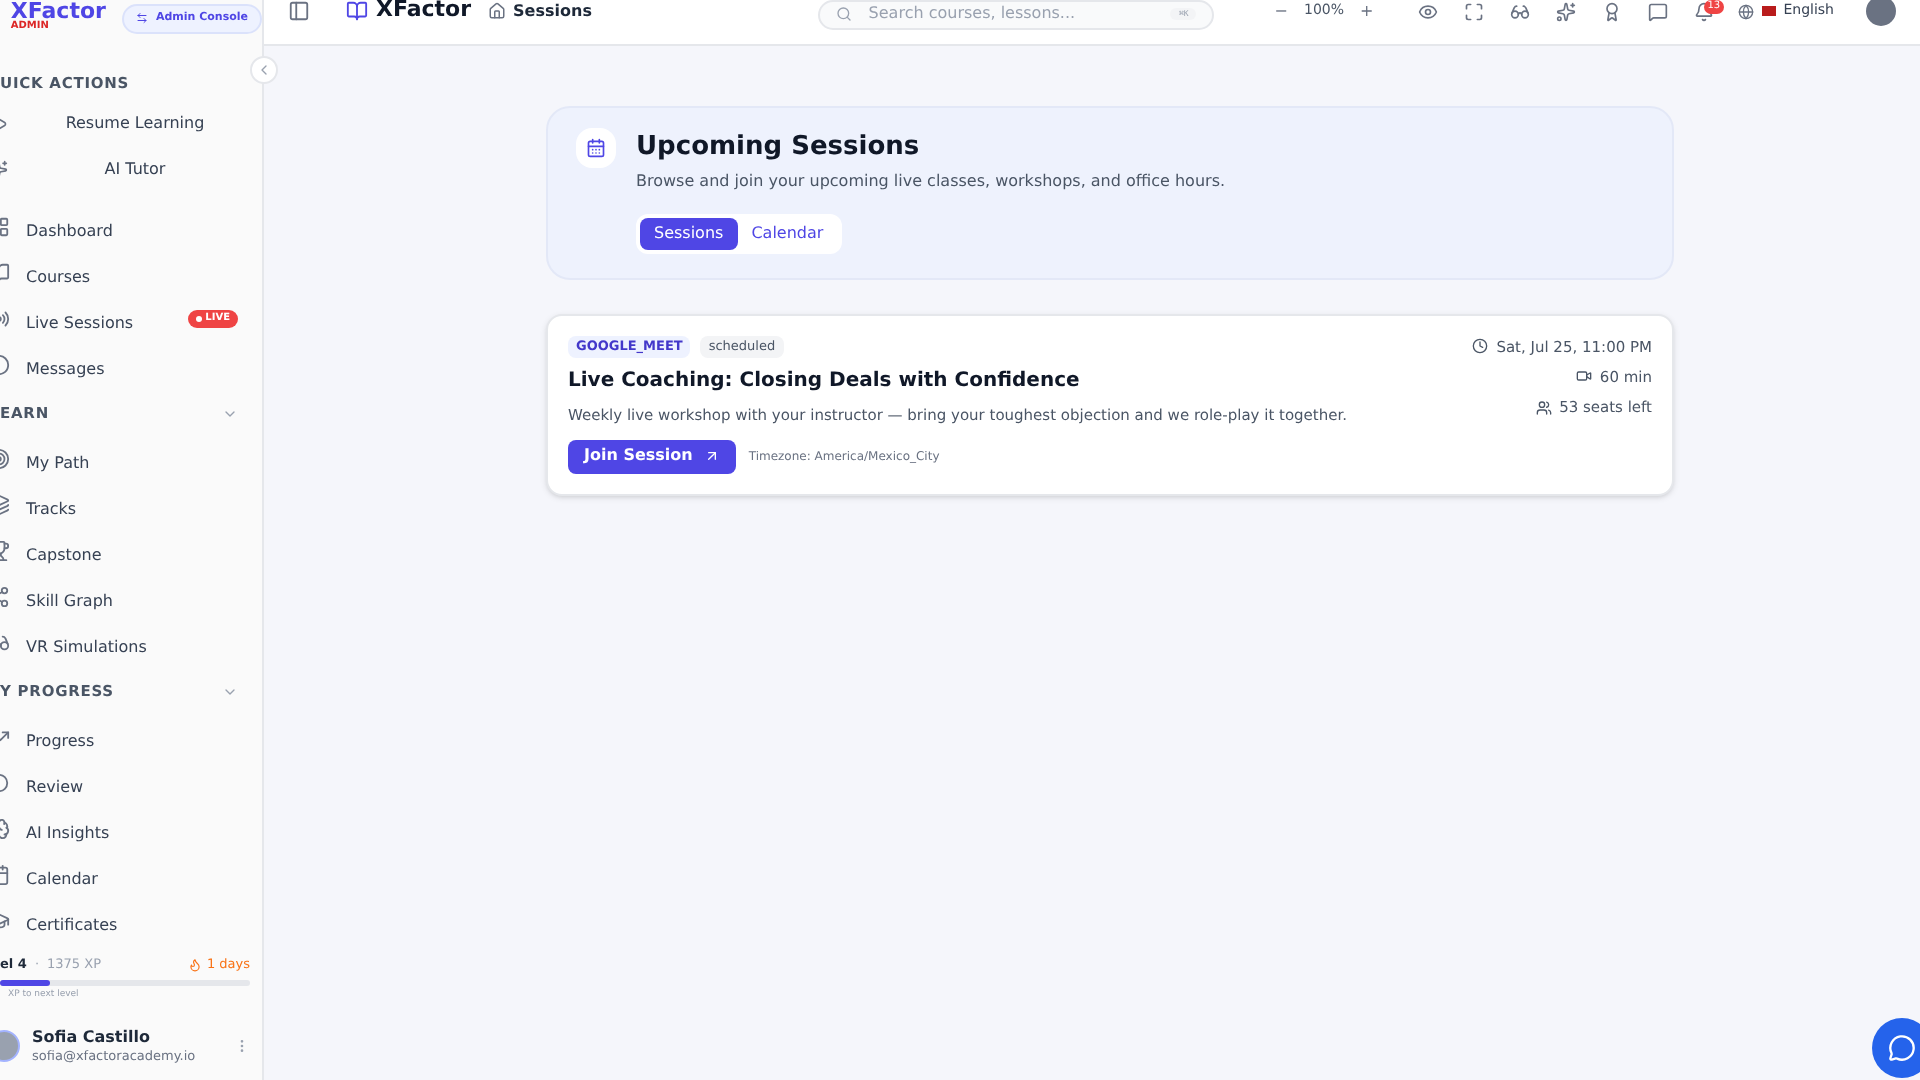 The image size is (1920, 1080). Describe the element at coordinates (131, 737) in the screenshot. I see `nav-item: Progress` at that location.